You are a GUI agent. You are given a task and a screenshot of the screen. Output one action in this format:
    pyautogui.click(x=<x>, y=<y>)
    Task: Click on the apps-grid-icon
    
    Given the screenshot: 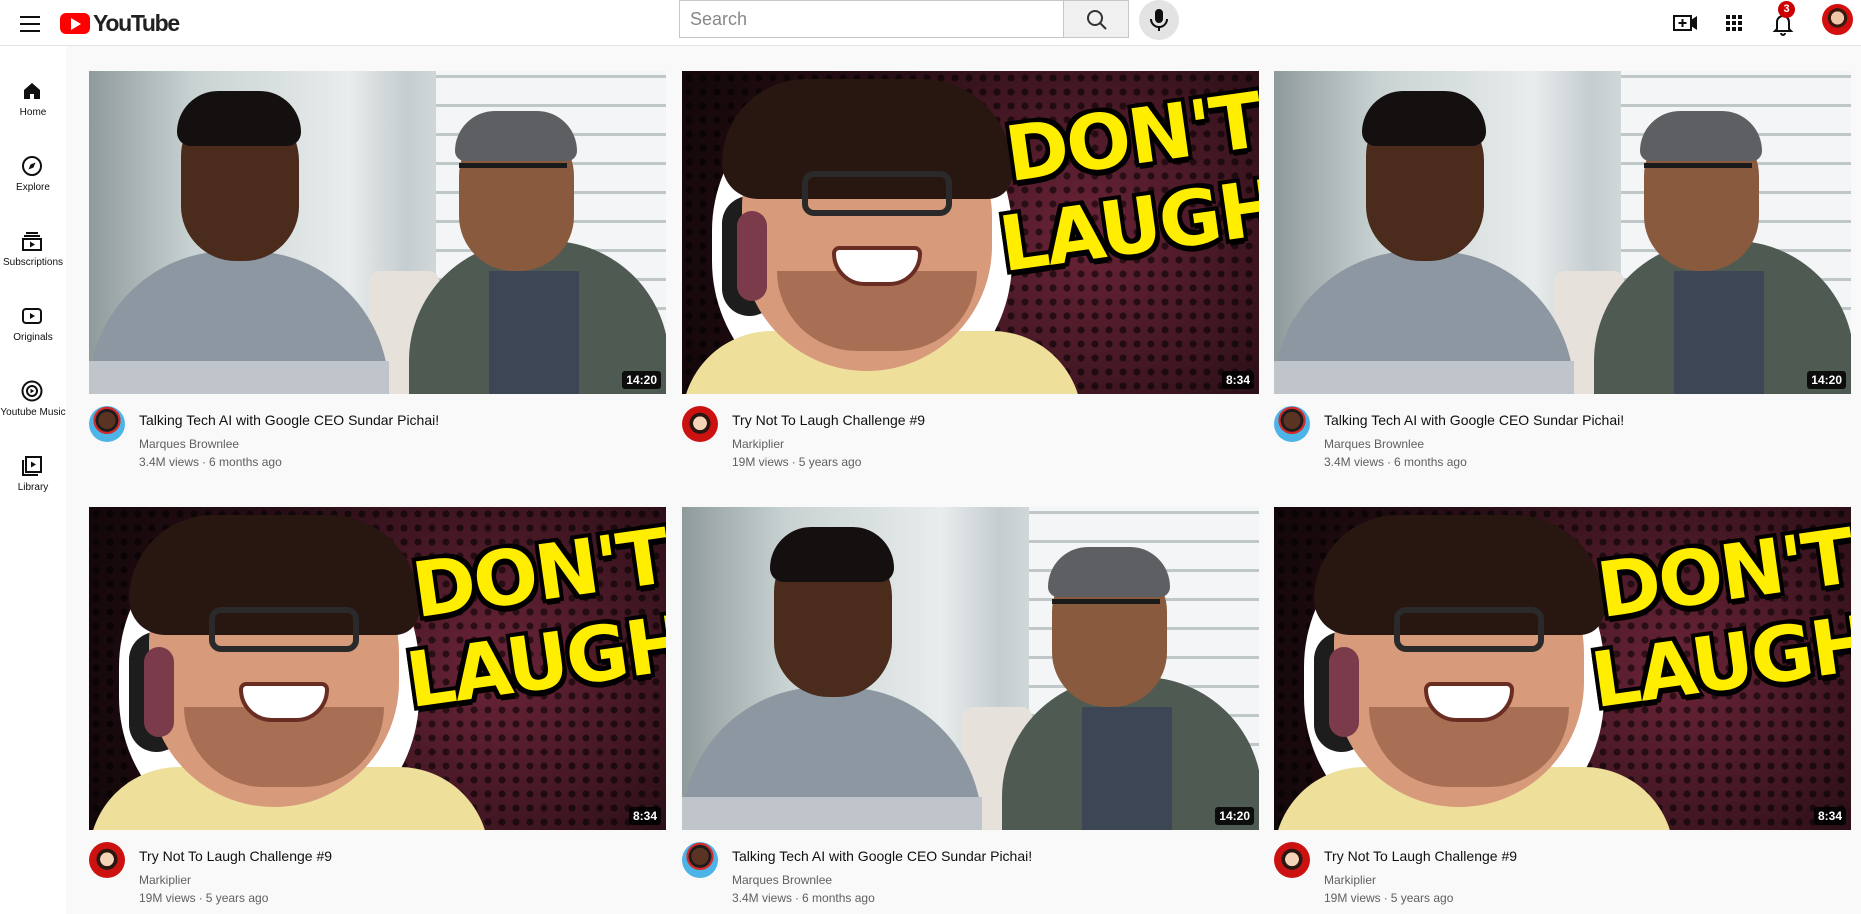 What is the action you would take?
    pyautogui.click(x=1734, y=23)
    